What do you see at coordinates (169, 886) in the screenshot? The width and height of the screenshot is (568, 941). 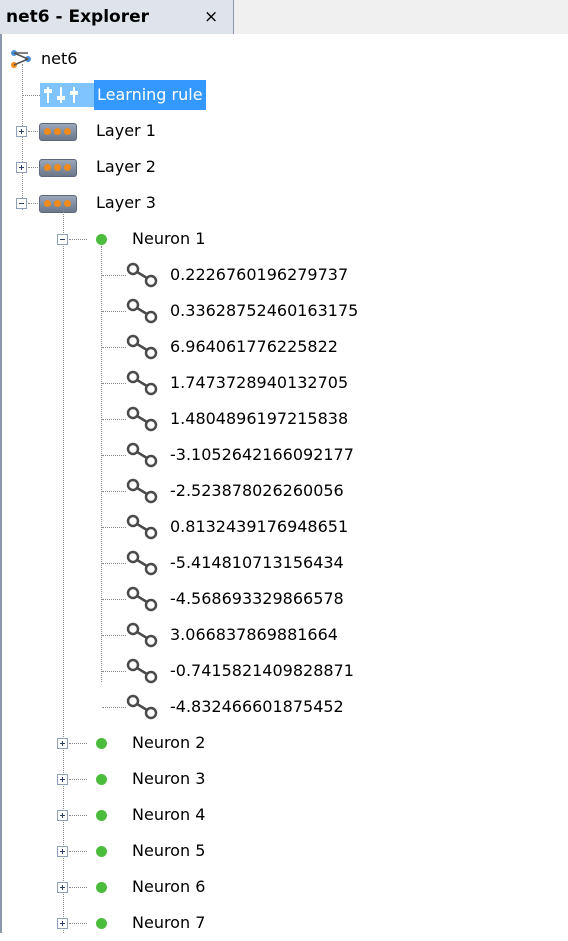 I see `neuron-label: Neuron 6` at bounding box center [169, 886].